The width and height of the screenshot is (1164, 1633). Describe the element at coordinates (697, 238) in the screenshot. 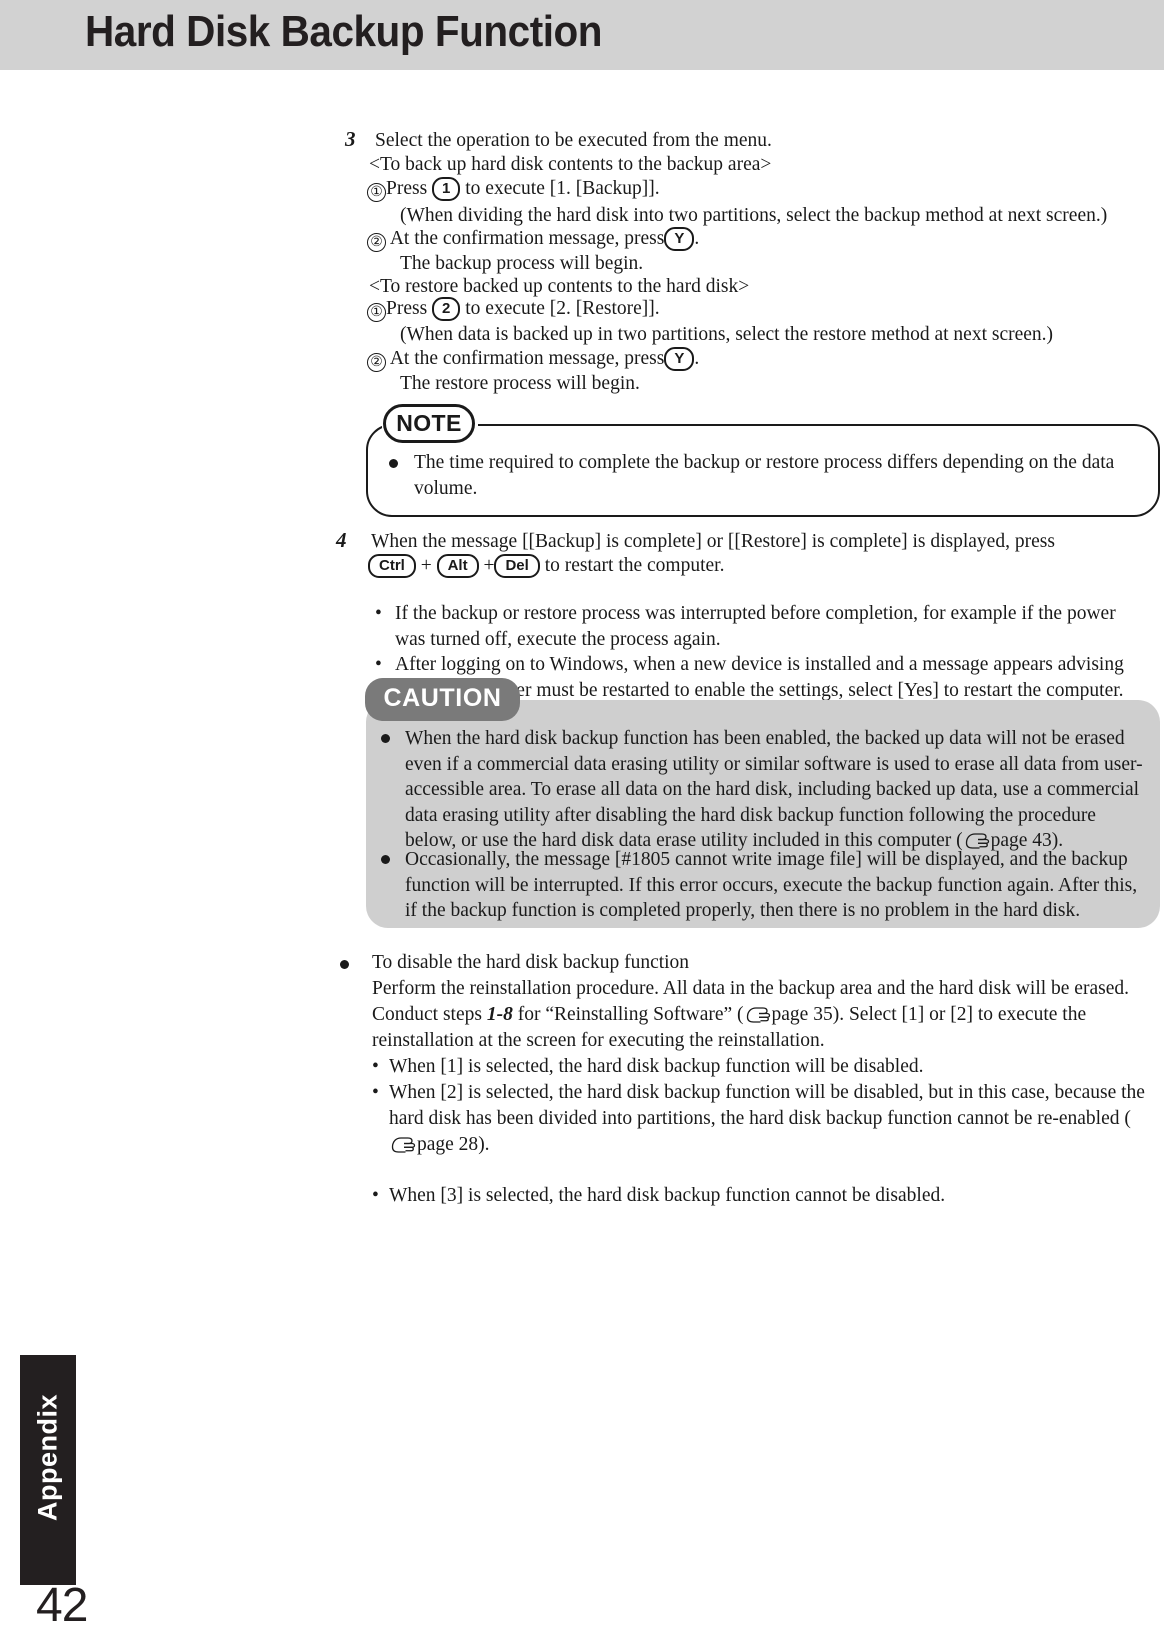

I see `step-3-g1-item-2-post: .` at that location.